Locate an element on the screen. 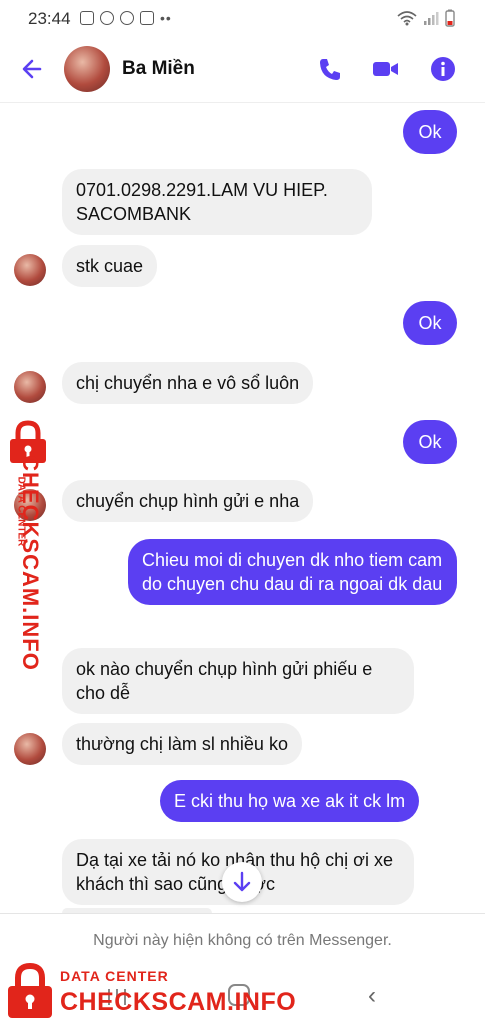 Image resolution: width=485 pixels, height=1024 pixels. signal-icon is located at coordinates (431, 18).